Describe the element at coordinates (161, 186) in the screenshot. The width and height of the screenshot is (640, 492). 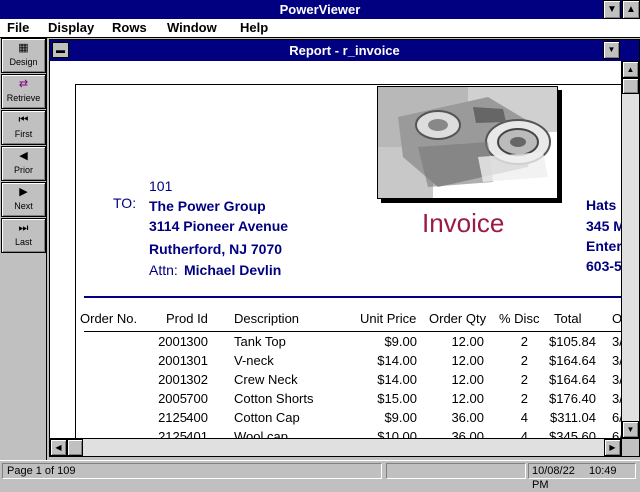
I see `customer-id: 101` at that location.